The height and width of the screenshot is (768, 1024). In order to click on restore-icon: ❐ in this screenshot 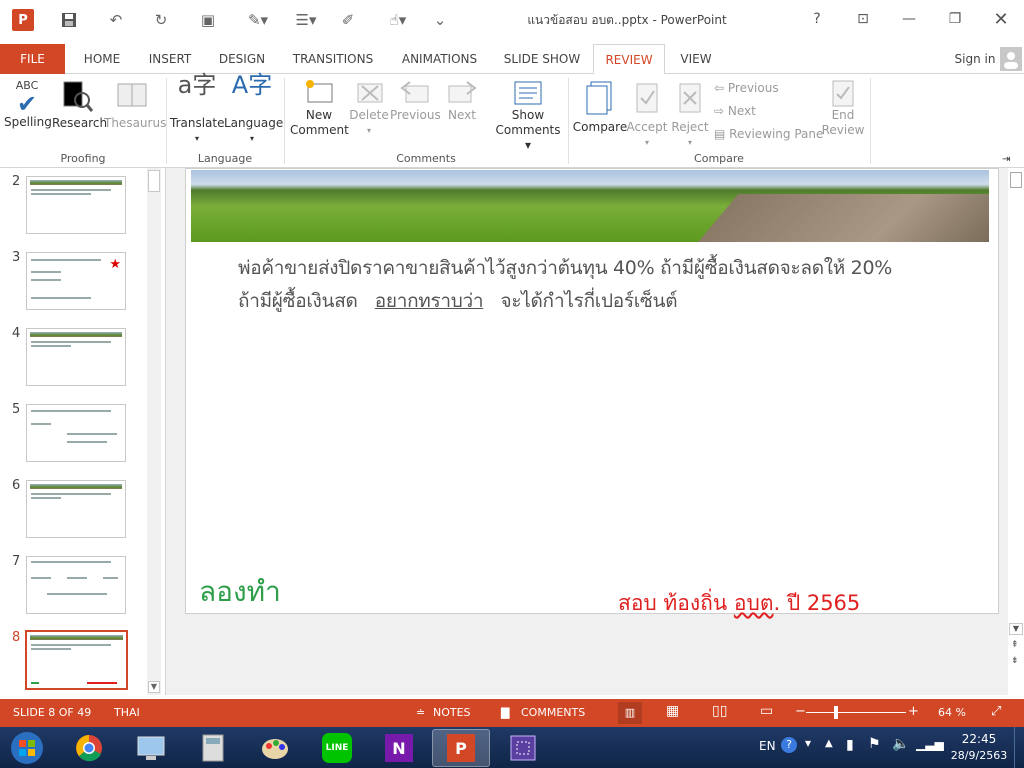, I will do `click(955, 19)`.